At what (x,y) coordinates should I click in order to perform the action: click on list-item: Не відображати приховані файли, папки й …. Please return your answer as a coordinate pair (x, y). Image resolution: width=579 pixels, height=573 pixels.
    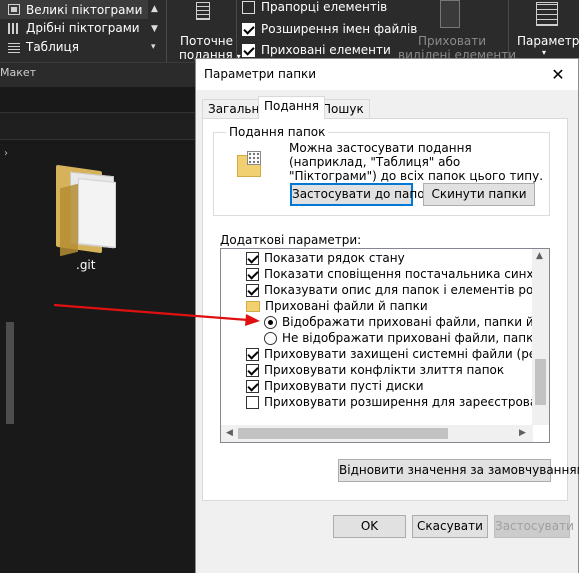
    Looking at the image, I should click on (406, 338).